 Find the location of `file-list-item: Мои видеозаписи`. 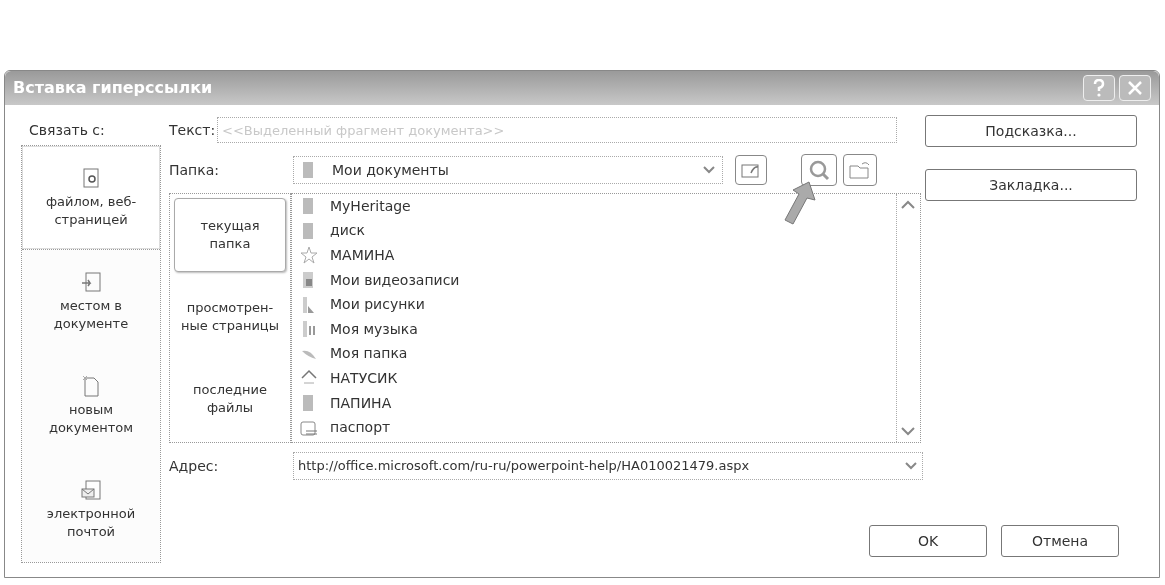

file-list-item: Мои видеозаписи is located at coordinates (598, 280).